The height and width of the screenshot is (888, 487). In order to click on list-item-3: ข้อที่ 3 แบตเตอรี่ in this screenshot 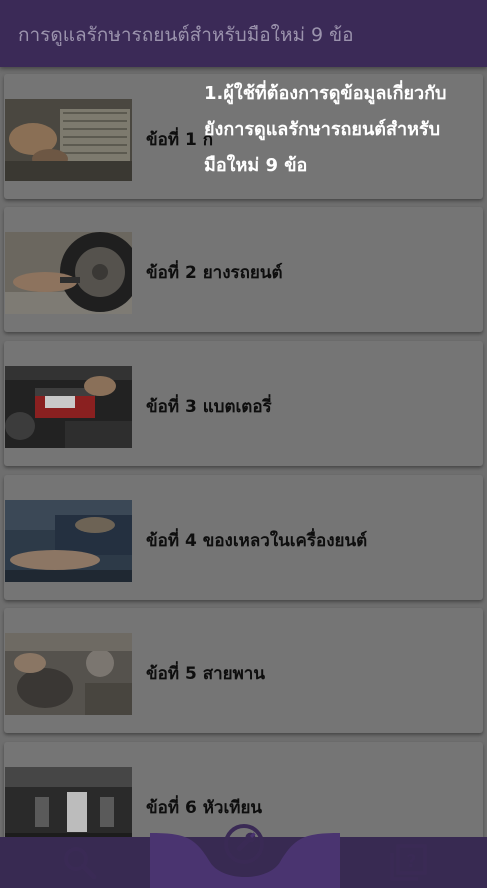, I will do `click(243, 403)`.